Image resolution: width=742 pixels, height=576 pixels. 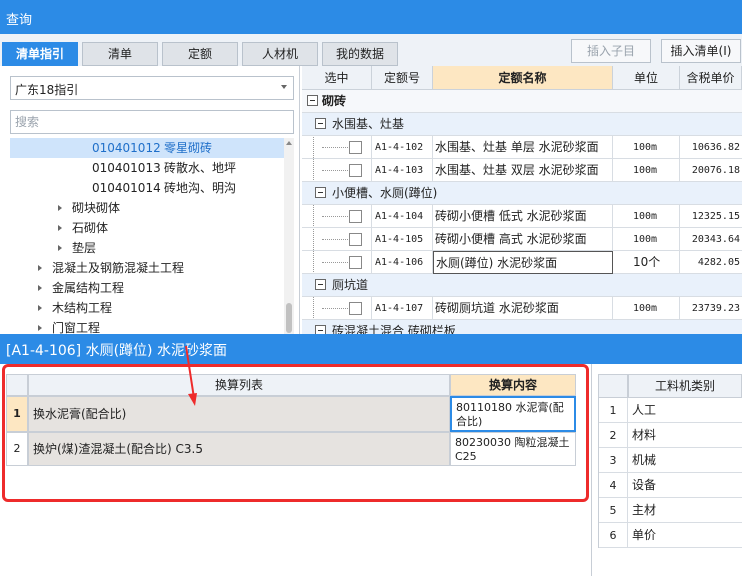 I want to click on tree-item: 砌块砌体, so click(x=147, y=208).